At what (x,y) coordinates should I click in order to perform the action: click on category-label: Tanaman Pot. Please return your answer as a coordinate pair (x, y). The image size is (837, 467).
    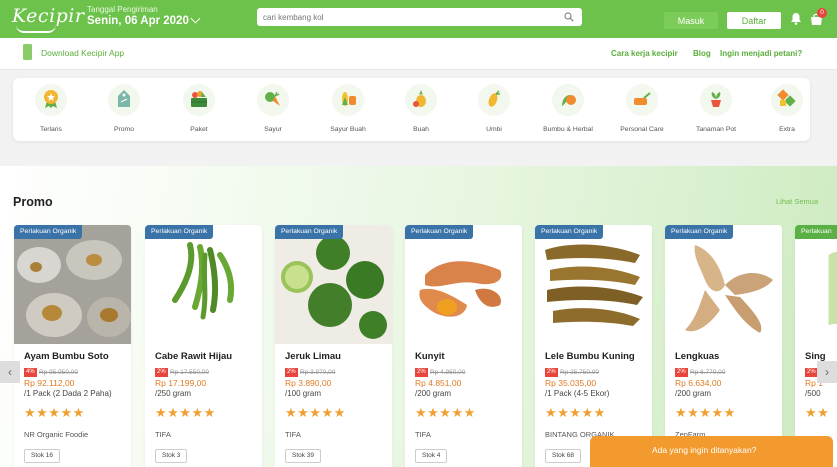
    Looking at the image, I should click on (716, 129).